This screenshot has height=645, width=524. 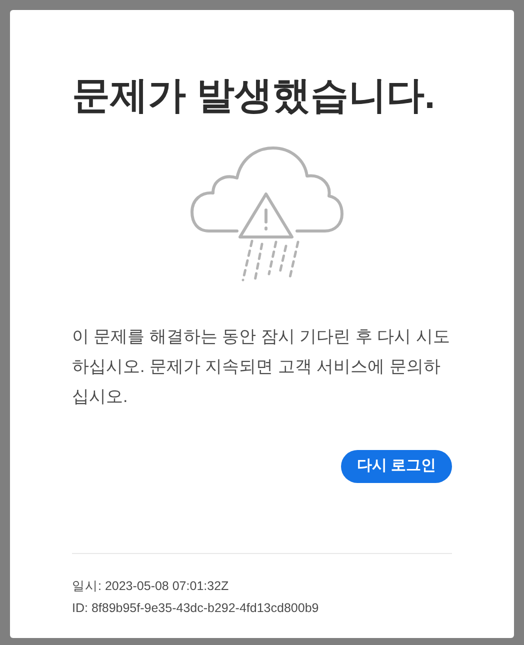 What do you see at coordinates (151, 586) in the screenshot?
I see `timestamp-text: 일시: 2023-05-08 07:01:32Z` at bounding box center [151, 586].